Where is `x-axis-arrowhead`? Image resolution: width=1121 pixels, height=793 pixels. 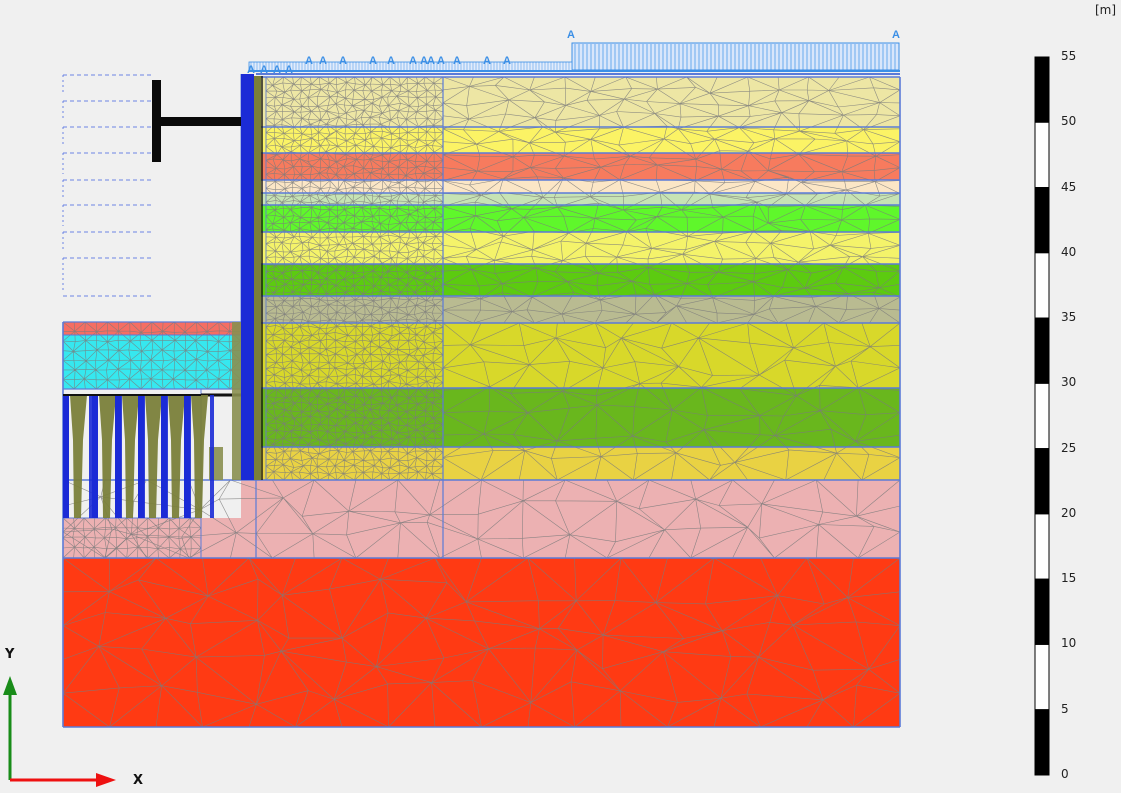 x-axis-arrowhead is located at coordinates (106, 780).